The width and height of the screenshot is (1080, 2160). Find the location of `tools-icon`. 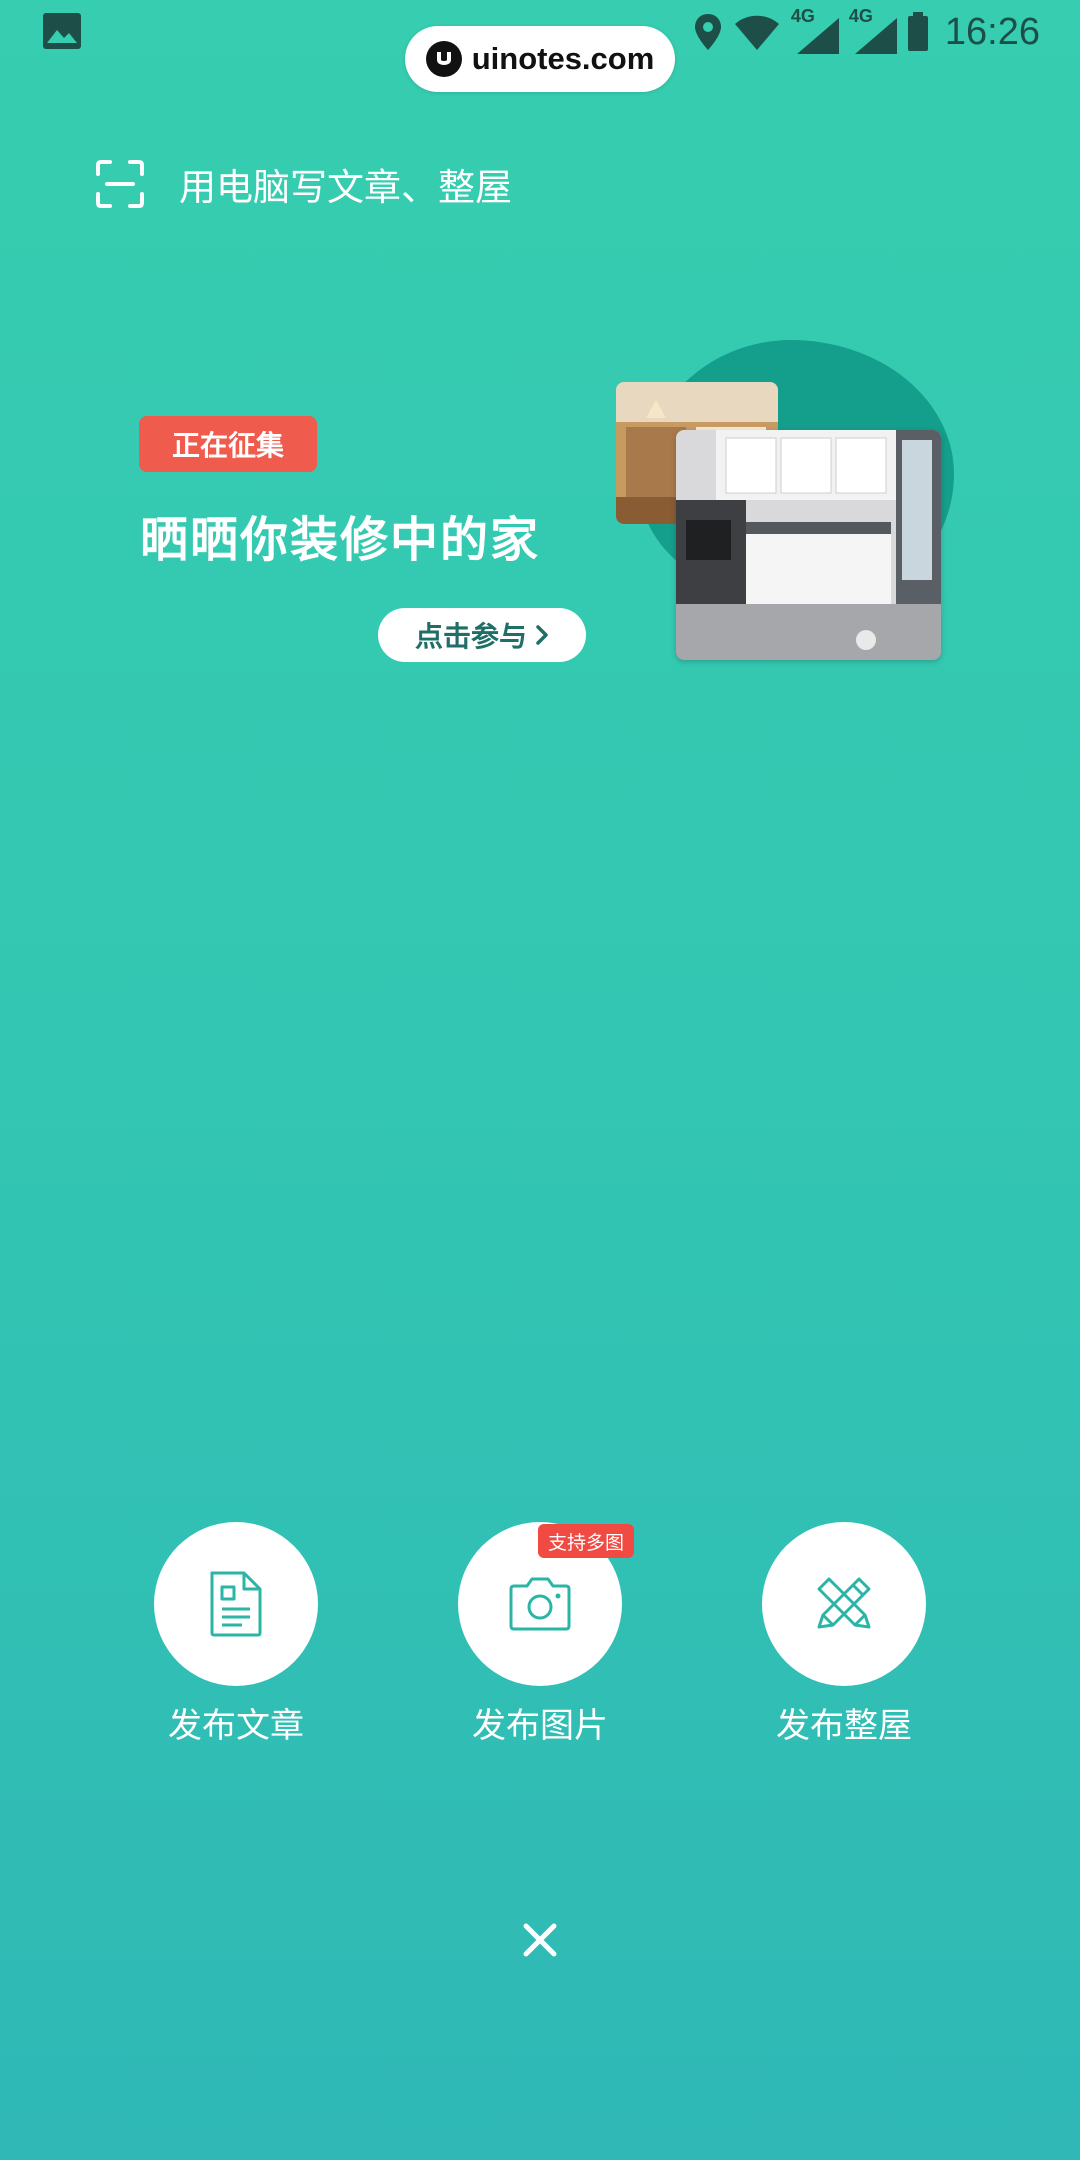

tools-icon is located at coordinates (844, 1603).